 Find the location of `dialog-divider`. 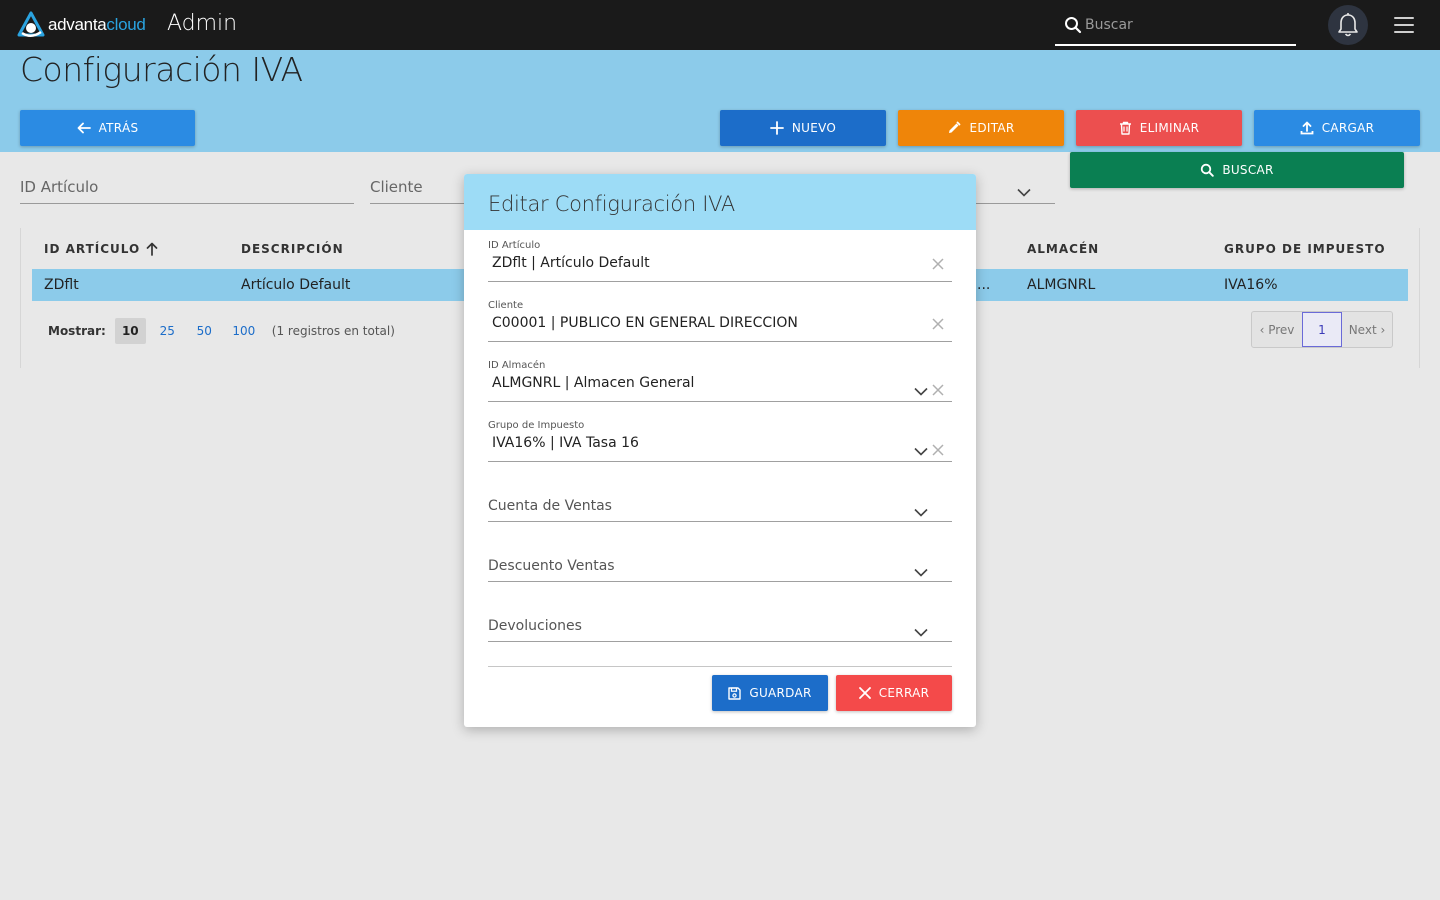

dialog-divider is located at coordinates (720, 666).